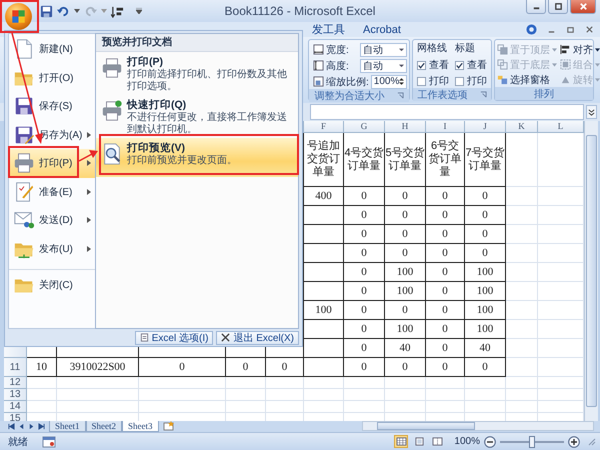  What do you see at coordinates (485, 127) in the screenshot?
I see `column-header: J` at bounding box center [485, 127].